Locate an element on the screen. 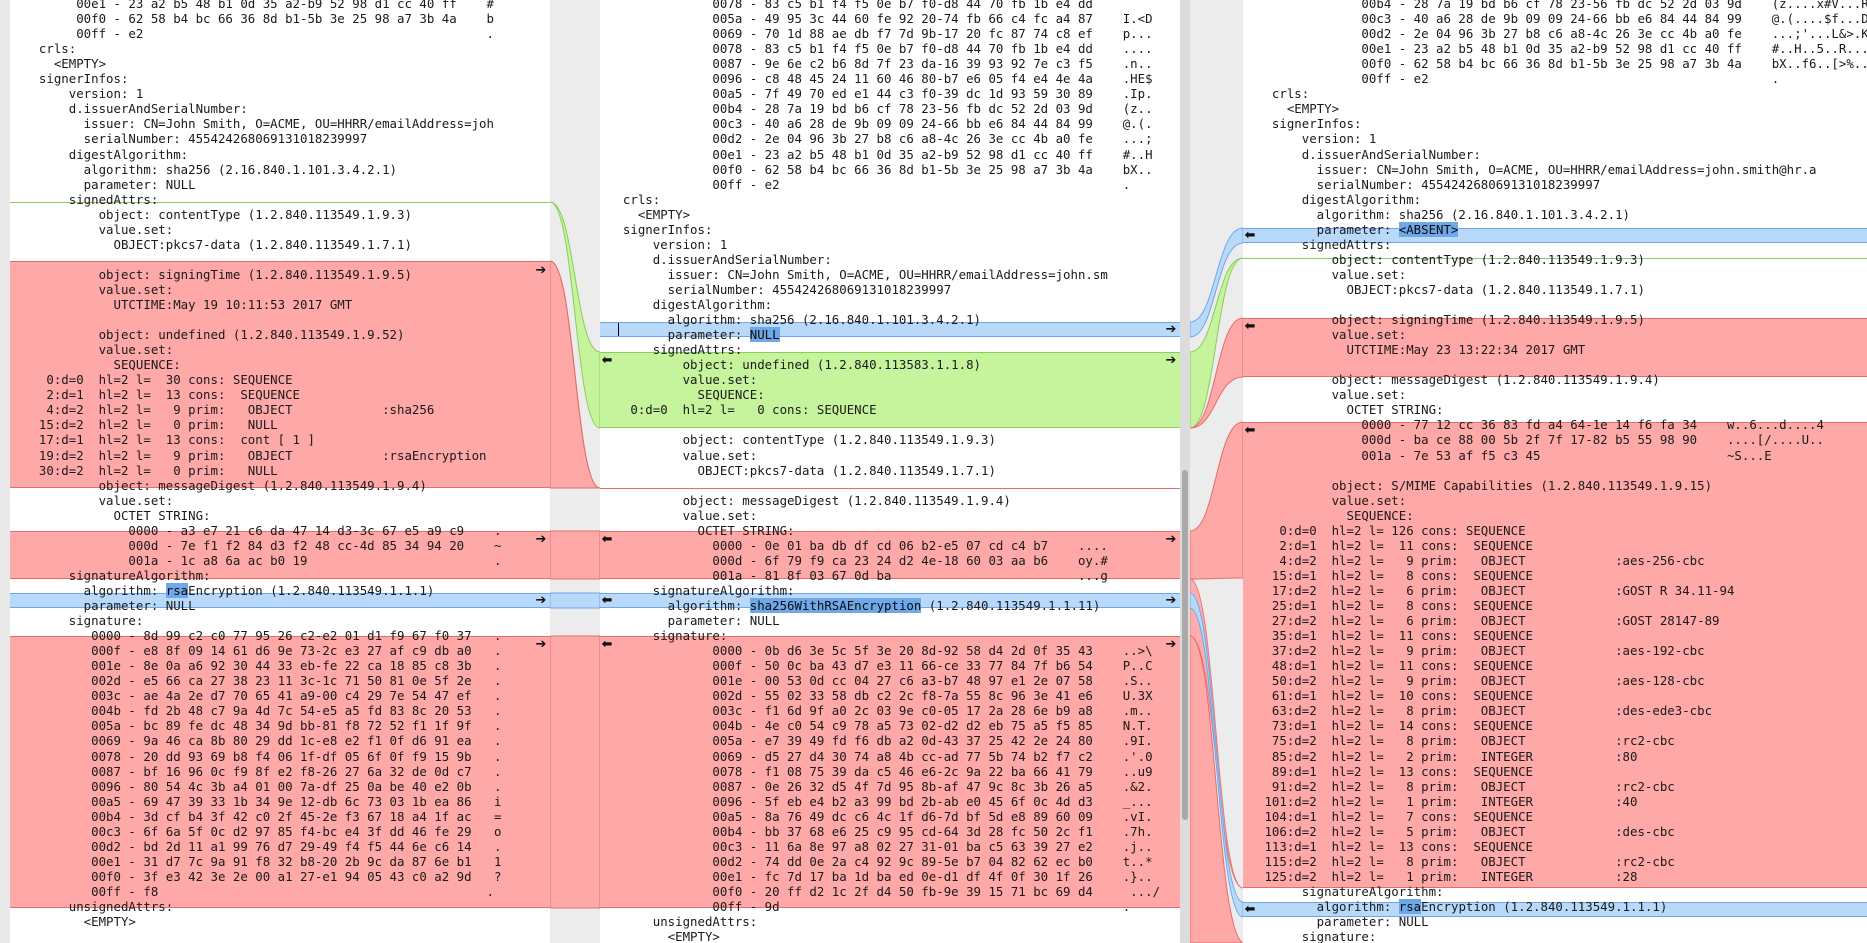 This screenshot has height=943, width=1867. code-line: parameter: <ABSENT> is located at coordinates (1358, 229).